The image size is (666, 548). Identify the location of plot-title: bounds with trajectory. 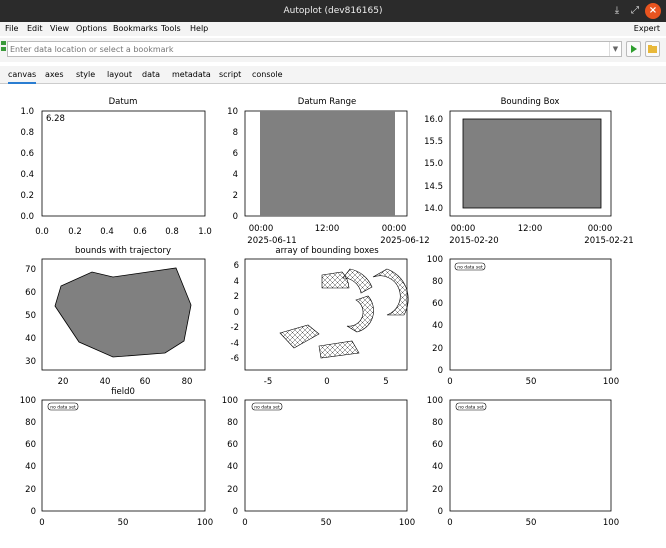
(123, 251).